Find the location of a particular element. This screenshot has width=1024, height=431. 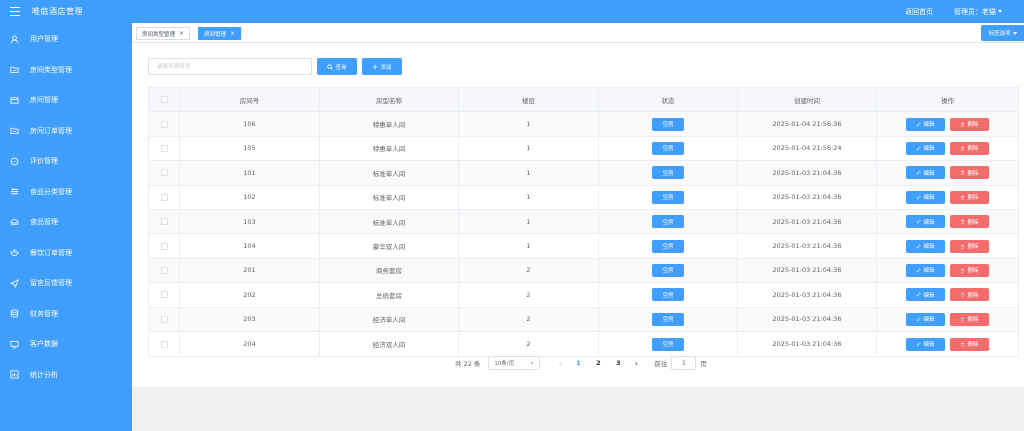

tab-label: 房间管理 is located at coordinates (215, 34).